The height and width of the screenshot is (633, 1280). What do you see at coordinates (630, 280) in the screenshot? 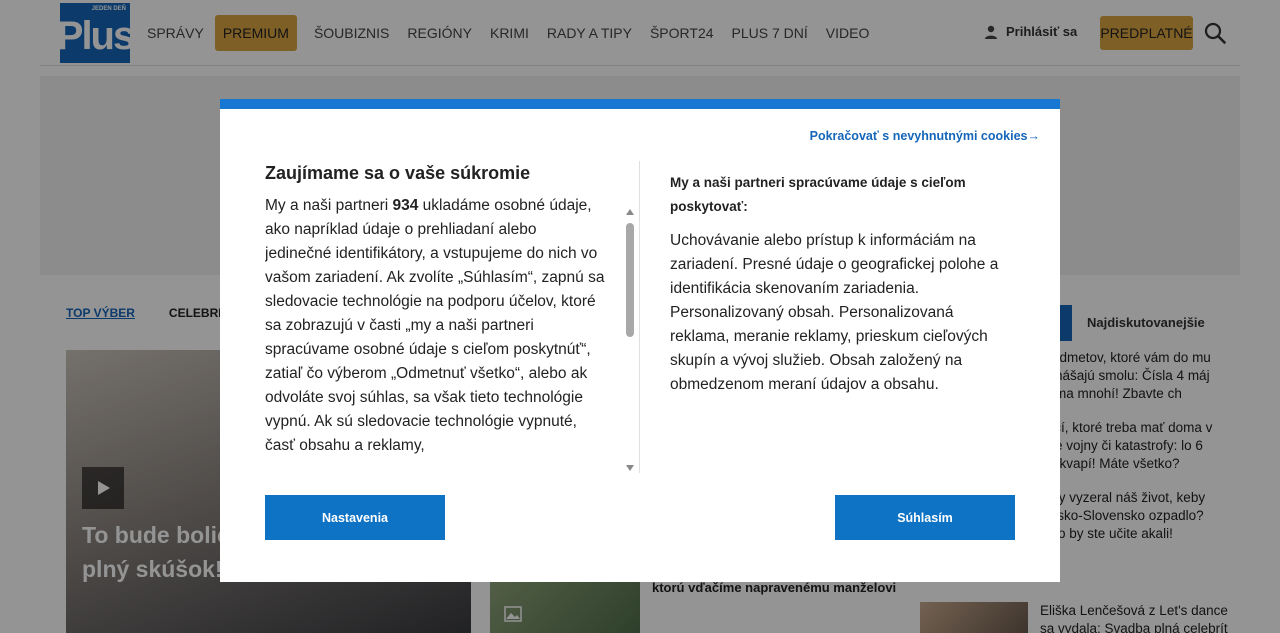
I see `scrollbar-thumb` at bounding box center [630, 280].